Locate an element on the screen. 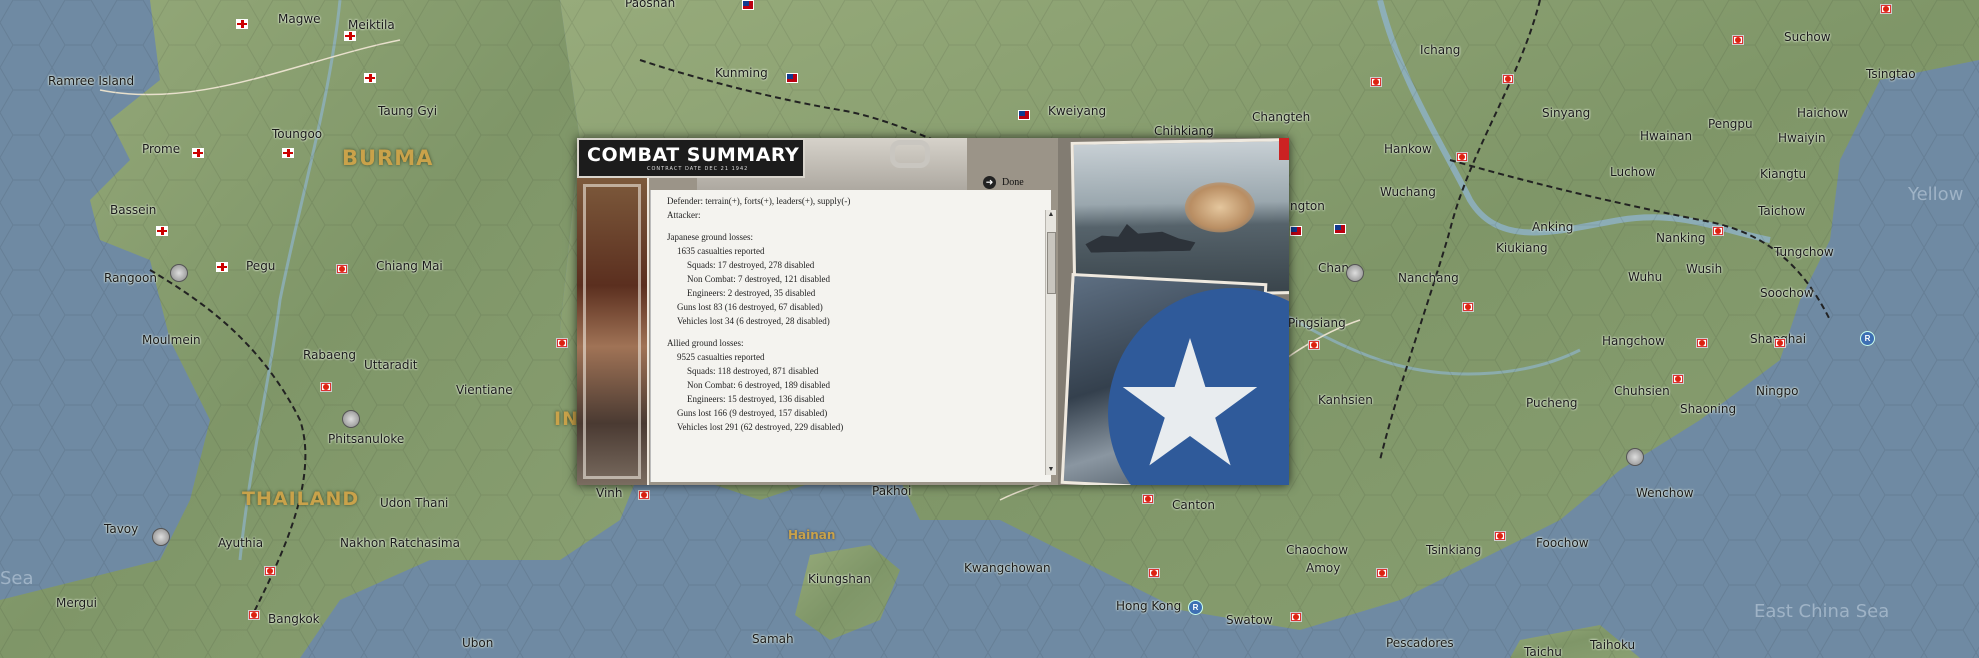 This screenshot has height=658, width=1979. report-line: Squads: 118 destroyed, 871 disabled is located at coordinates (753, 371).